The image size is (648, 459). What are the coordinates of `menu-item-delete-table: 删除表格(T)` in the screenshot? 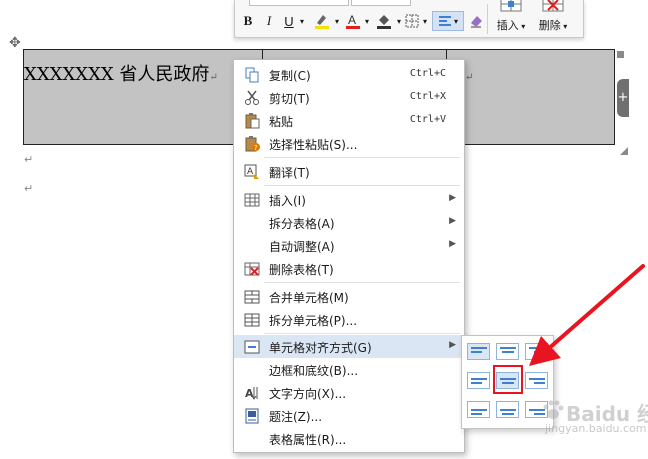 It's located at (349, 268).